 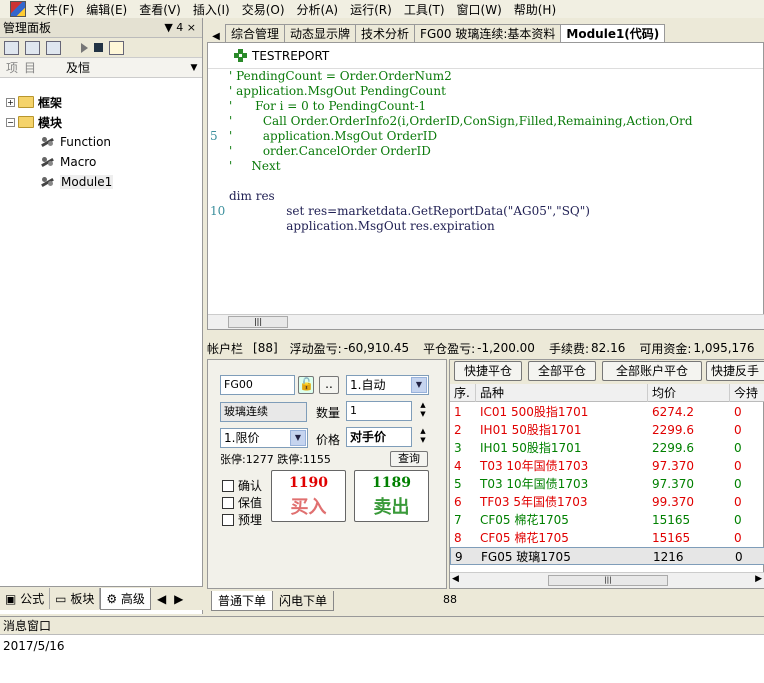 I want to click on tab-scroll-left-icon: ◀, so click(x=216, y=36).